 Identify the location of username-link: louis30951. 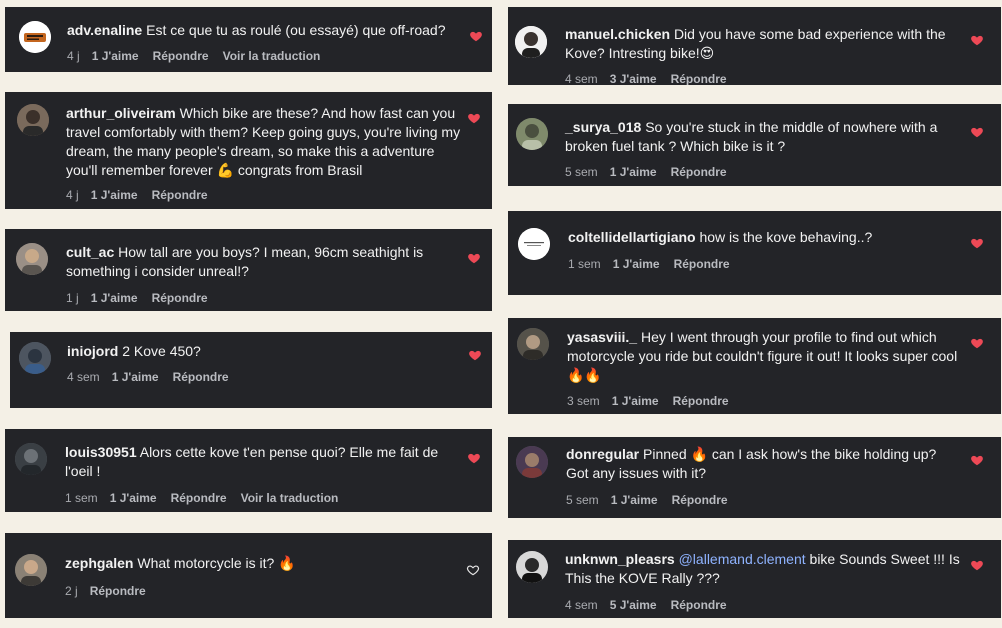
(101, 452).